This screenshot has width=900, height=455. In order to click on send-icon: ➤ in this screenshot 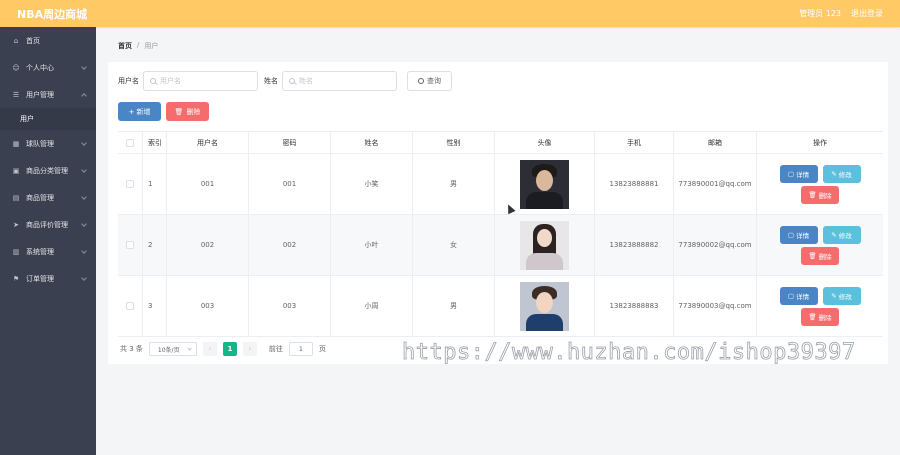, I will do `click(16, 224)`.